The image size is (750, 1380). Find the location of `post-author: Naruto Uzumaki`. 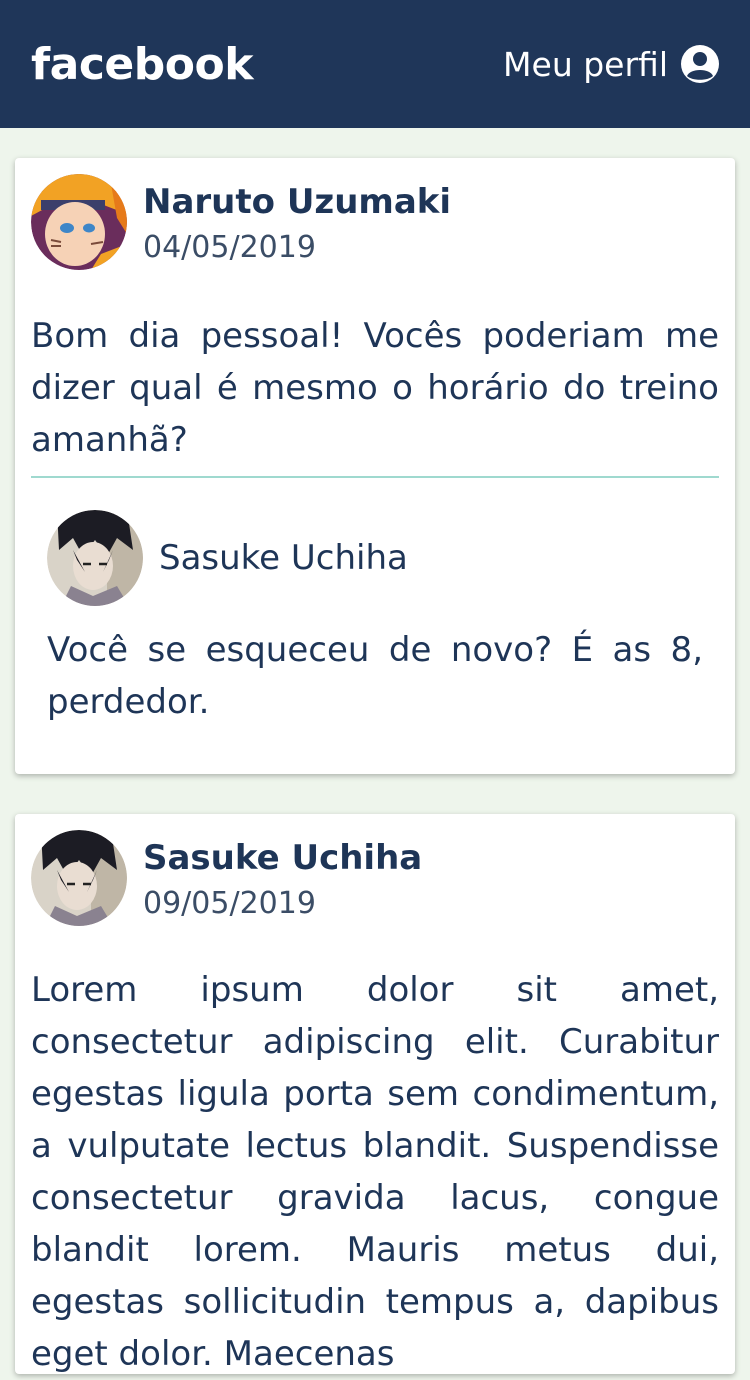

post-author: Naruto Uzumaki is located at coordinates (297, 202).